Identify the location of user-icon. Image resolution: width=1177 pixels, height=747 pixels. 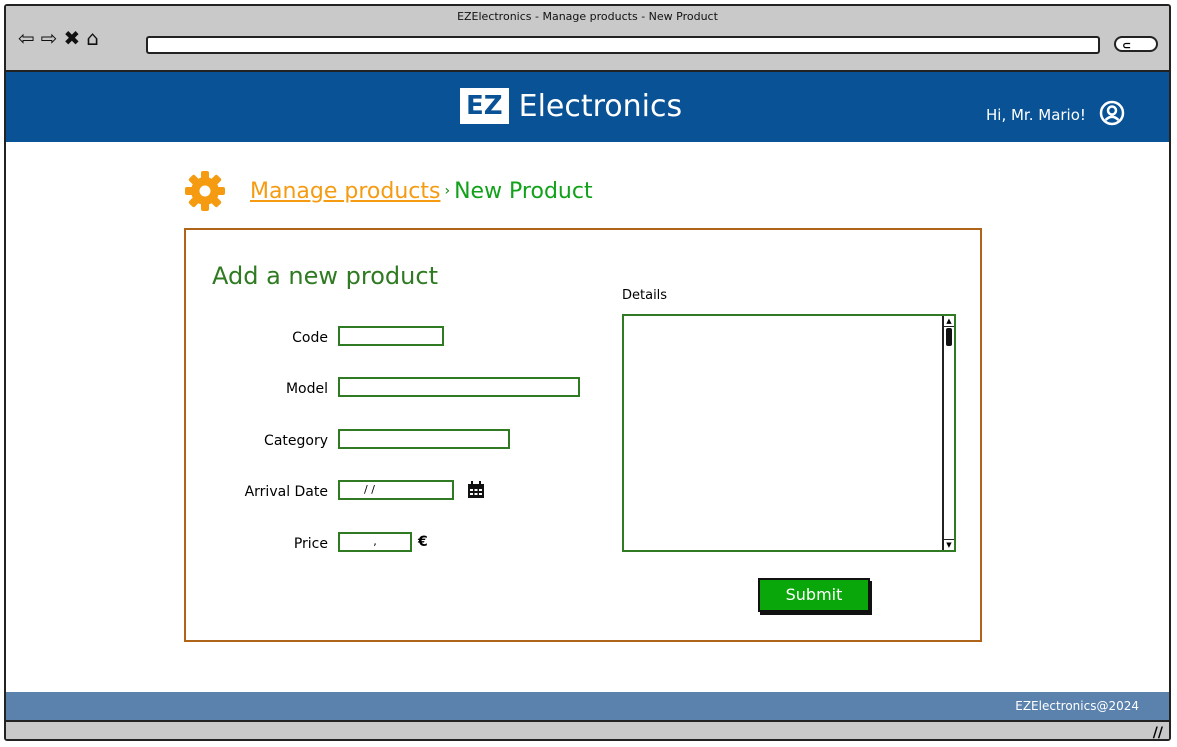
(1112, 113).